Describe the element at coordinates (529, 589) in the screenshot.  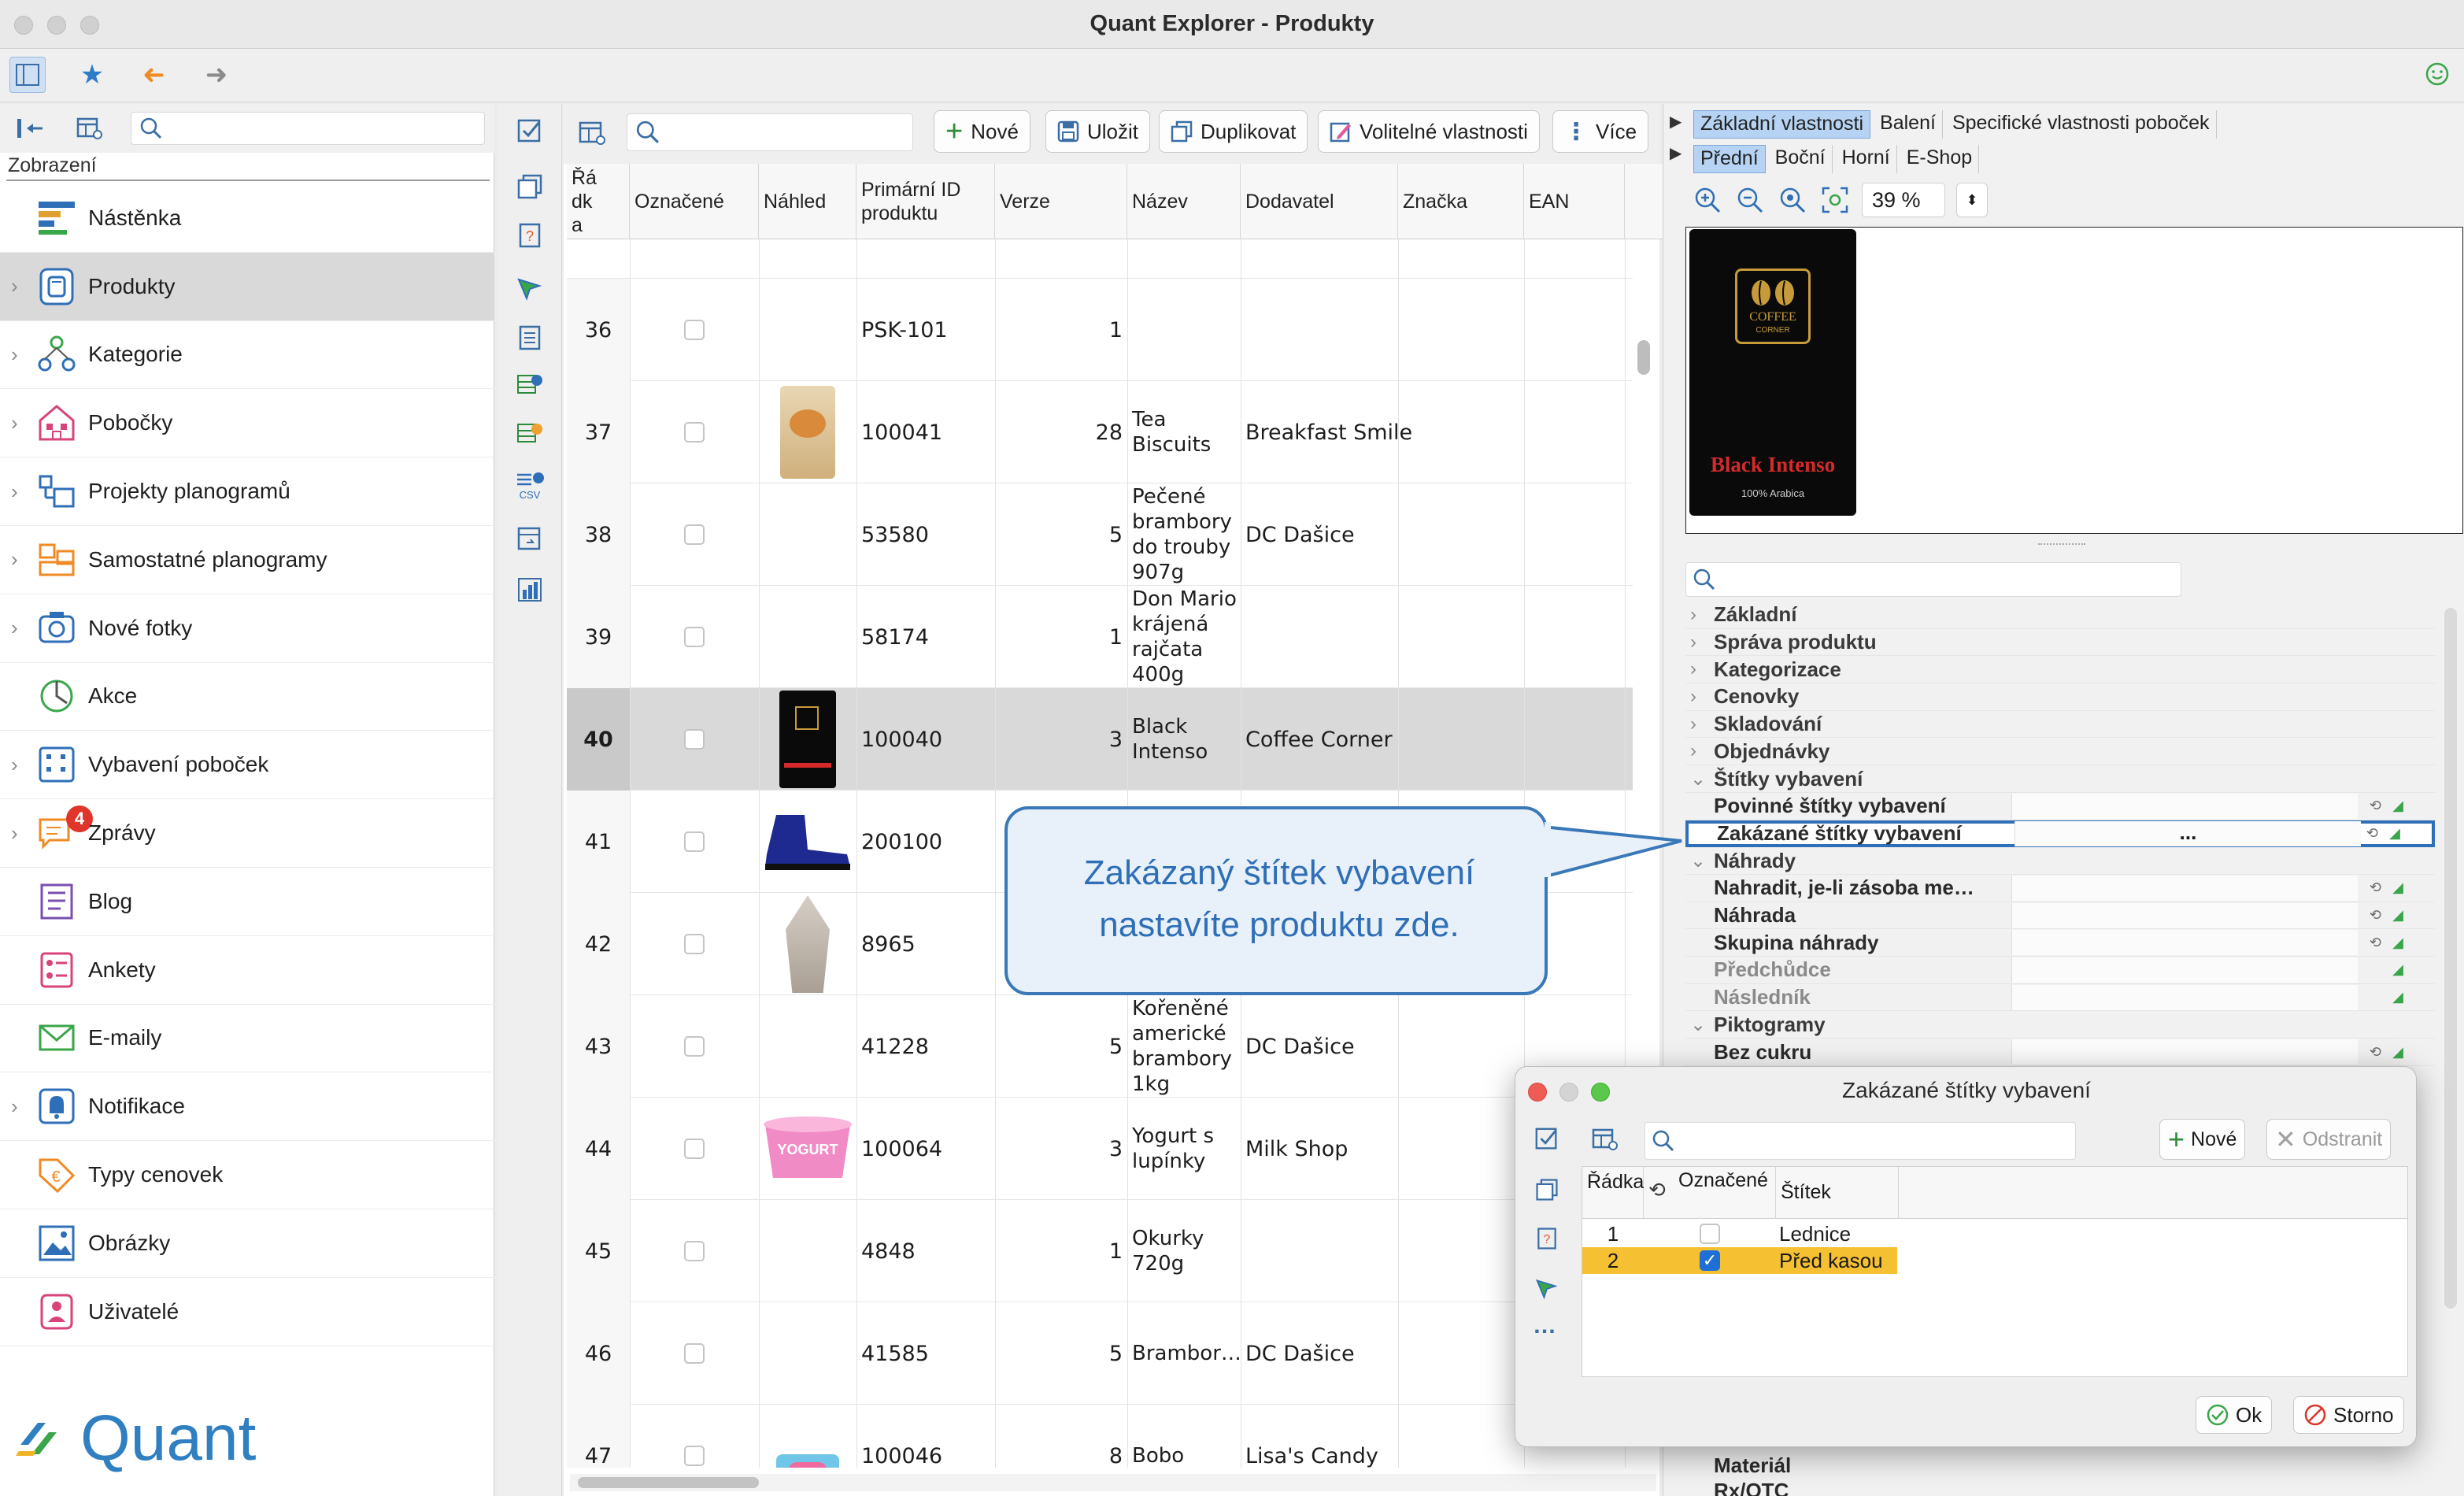
I see `statistics-button` at that location.